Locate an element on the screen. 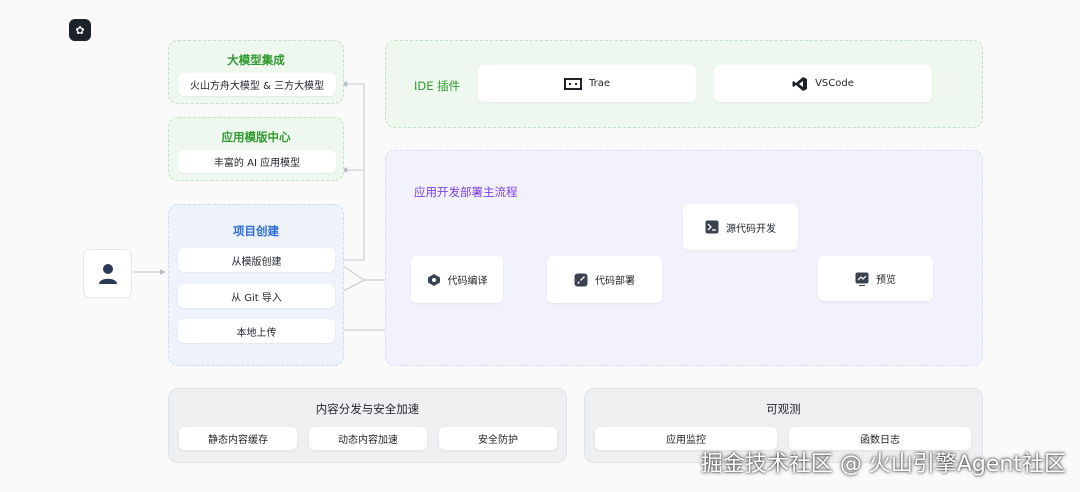  template-center-title: 应用模版中心 is located at coordinates (256, 137).